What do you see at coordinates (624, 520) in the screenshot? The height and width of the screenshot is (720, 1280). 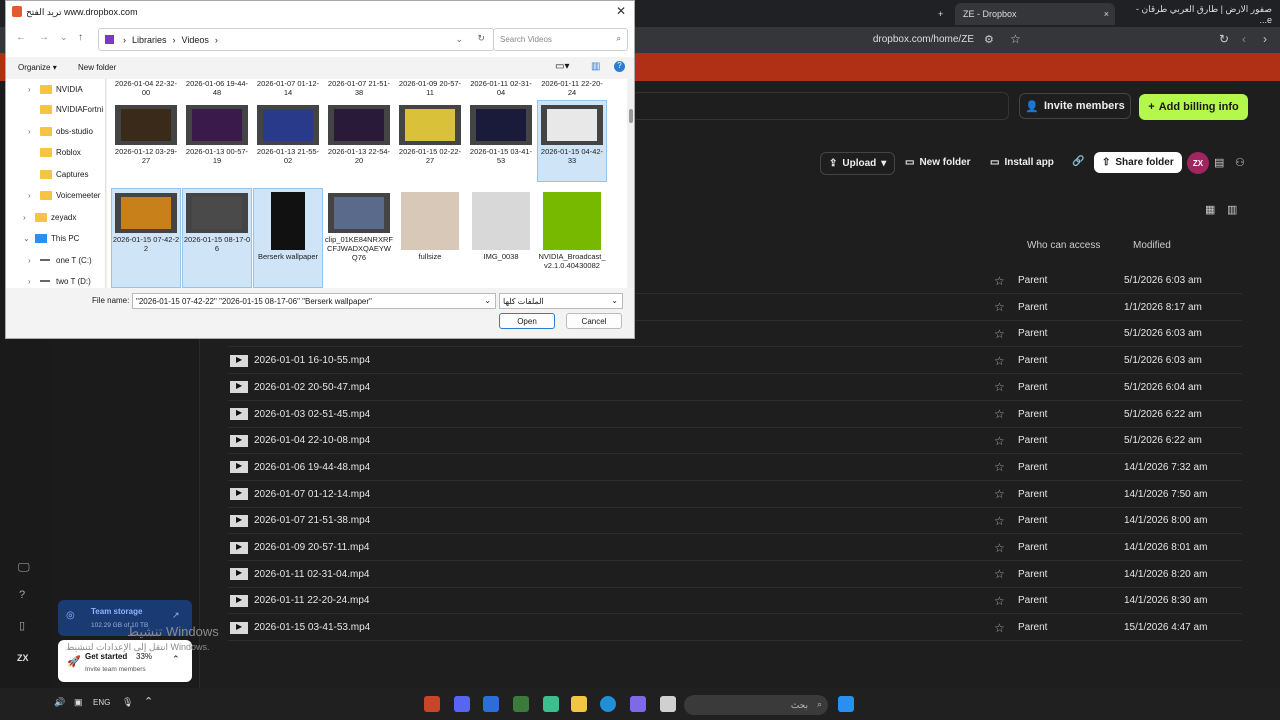 I see `file-name: 2026-01-07 21-51-38.mp4` at bounding box center [624, 520].